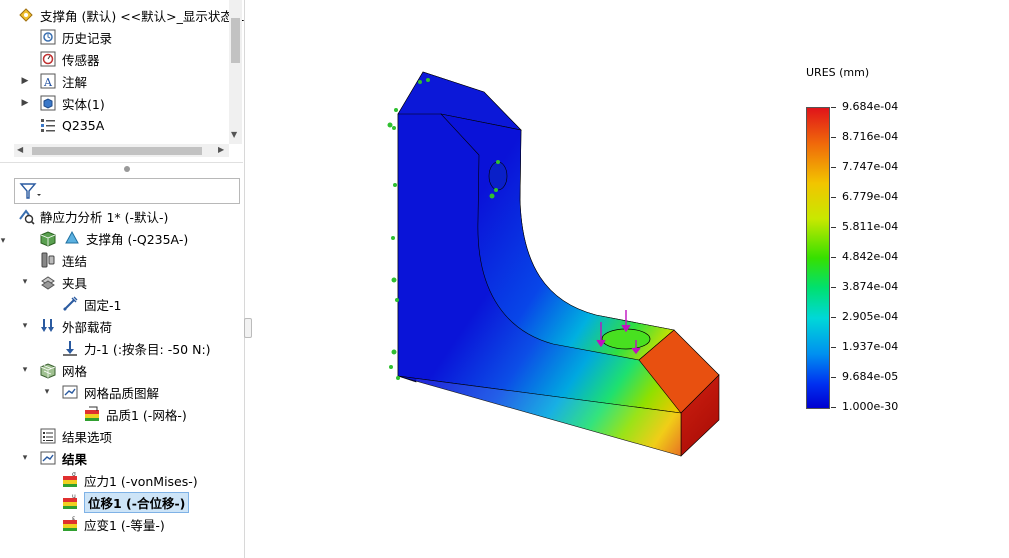 Image resolution: width=1009 pixels, height=558 pixels. I want to click on tree-item-history: 历史记录, so click(75, 37).